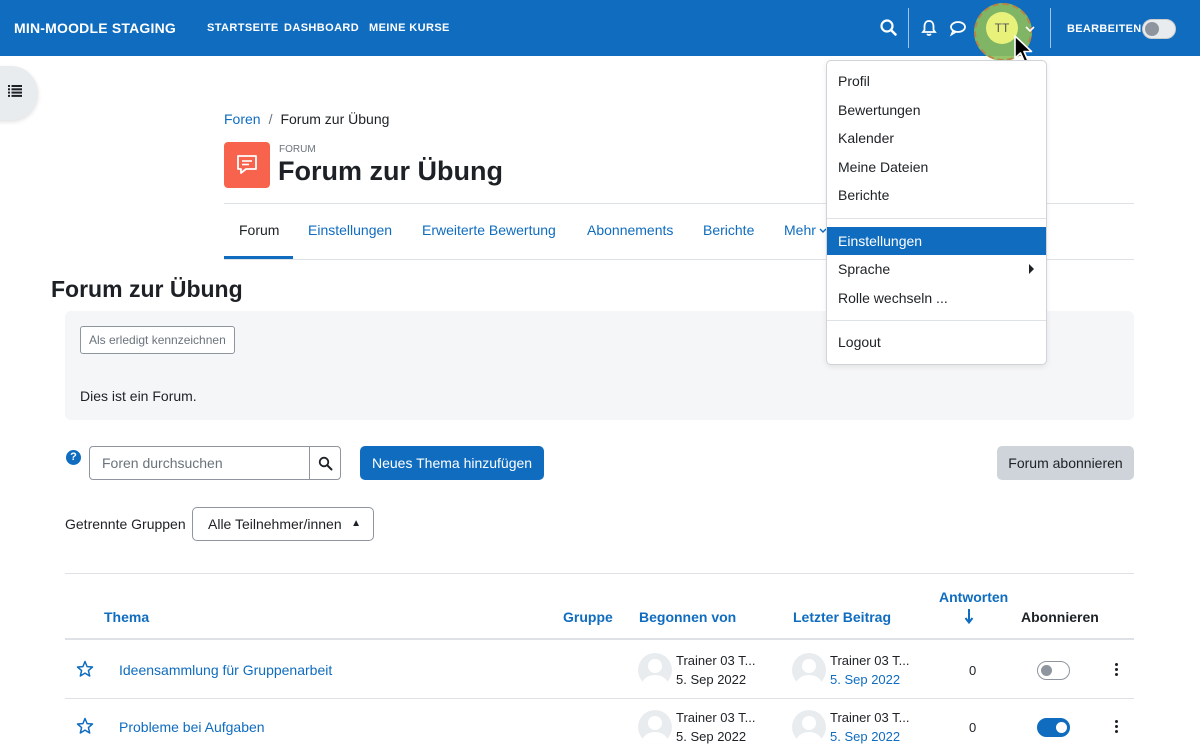 The image size is (1200, 752). What do you see at coordinates (864, 269) in the screenshot?
I see `menu-item-sprache-label: Sprache` at bounding box center [864, 269].